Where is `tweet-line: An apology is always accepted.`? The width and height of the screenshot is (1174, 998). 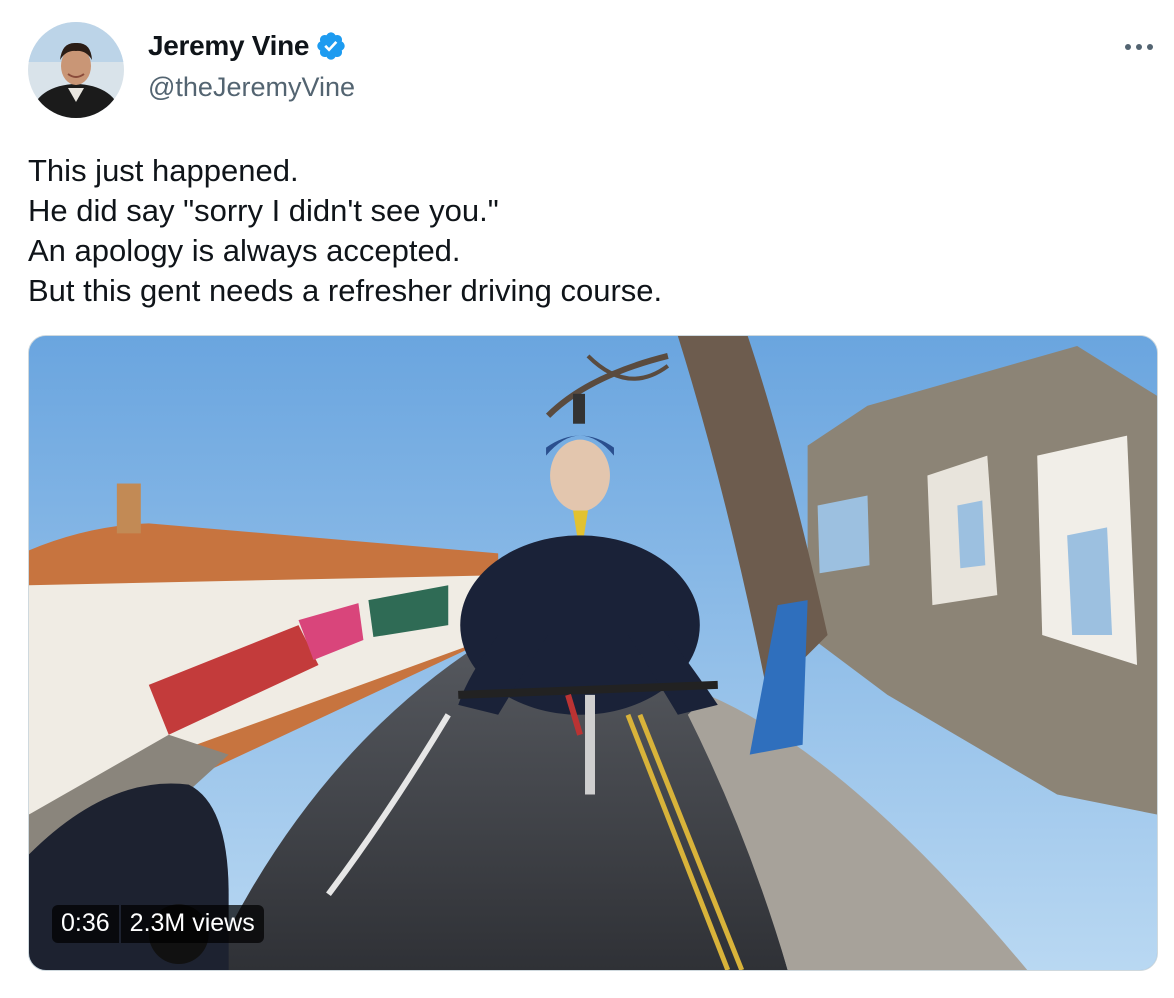
tweet-line: An apology is always accepted. is located at coordinates (244, 250).